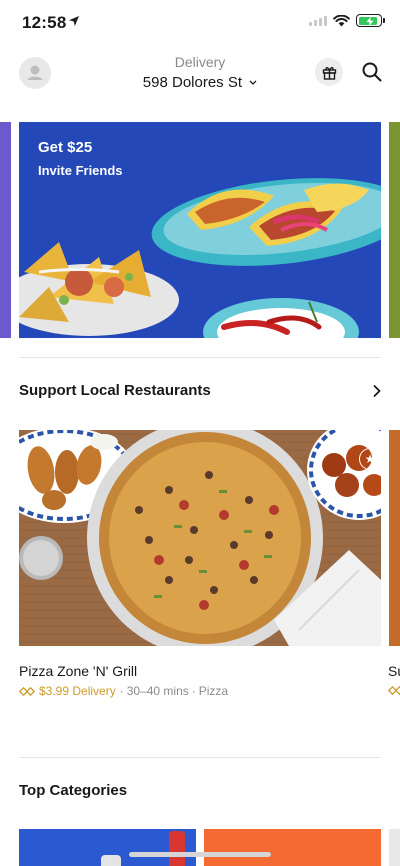  What do you see at coordinates (394, 230) in the screenshot?
I see `promo-card-next` at bounding box center [394, 230].